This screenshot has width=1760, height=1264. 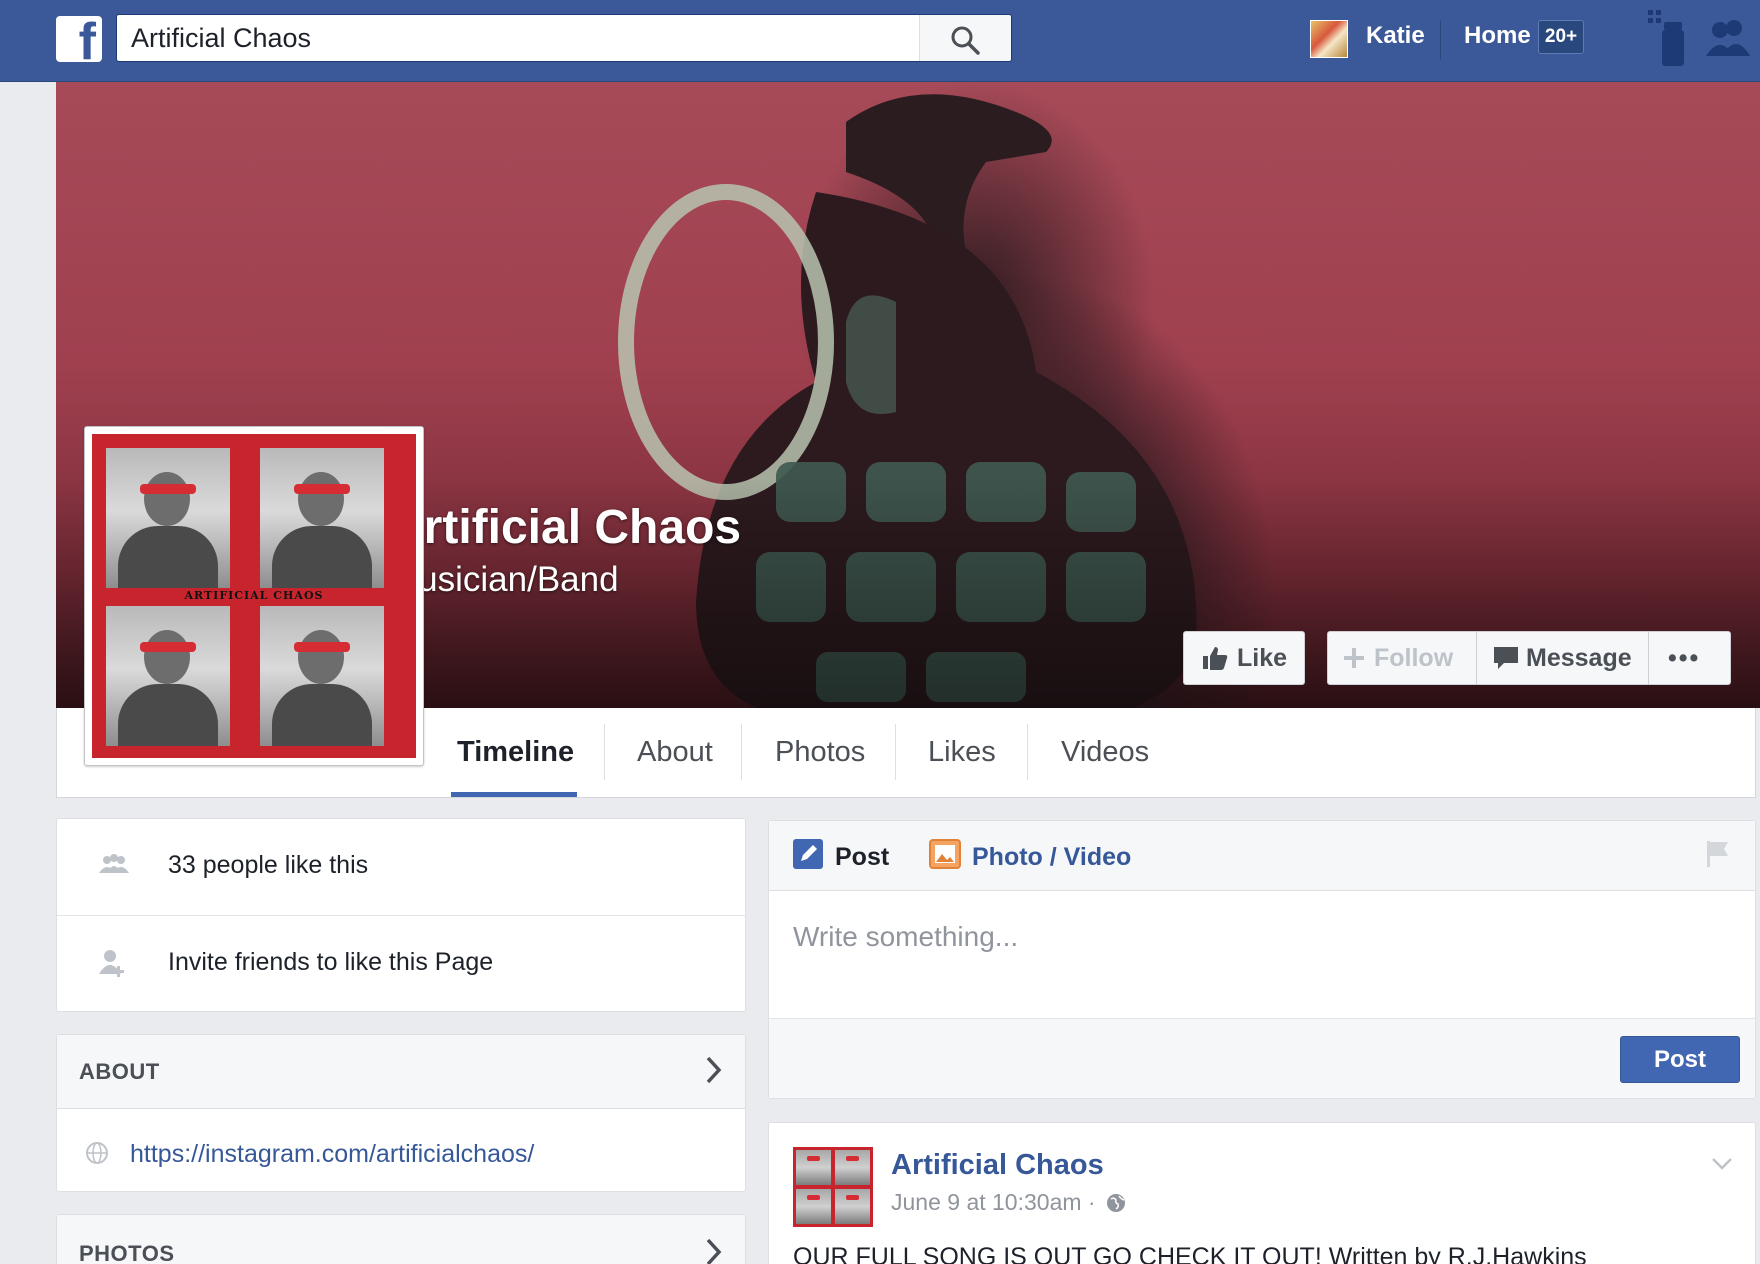 I want to click on tab-likes: Likes, so click(x=962, y=752).